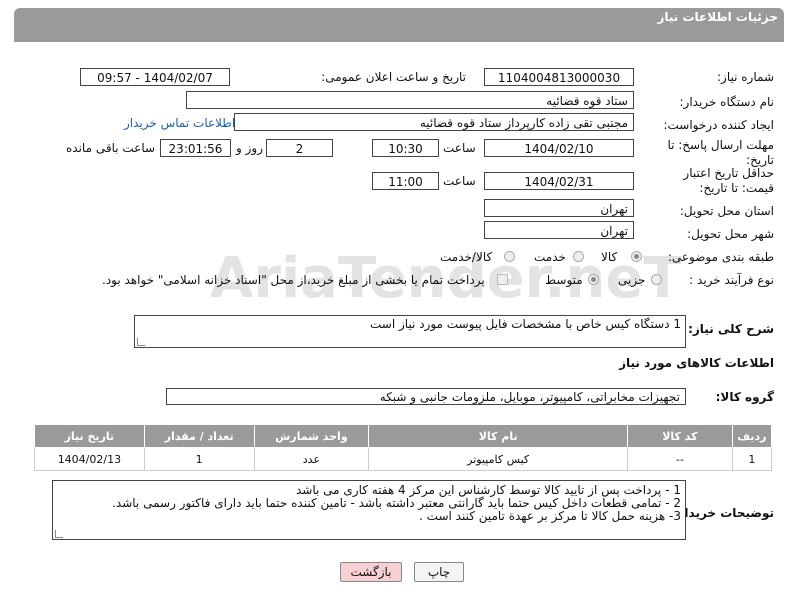  I want to click on print-button: چاپ, so click(439, 572).